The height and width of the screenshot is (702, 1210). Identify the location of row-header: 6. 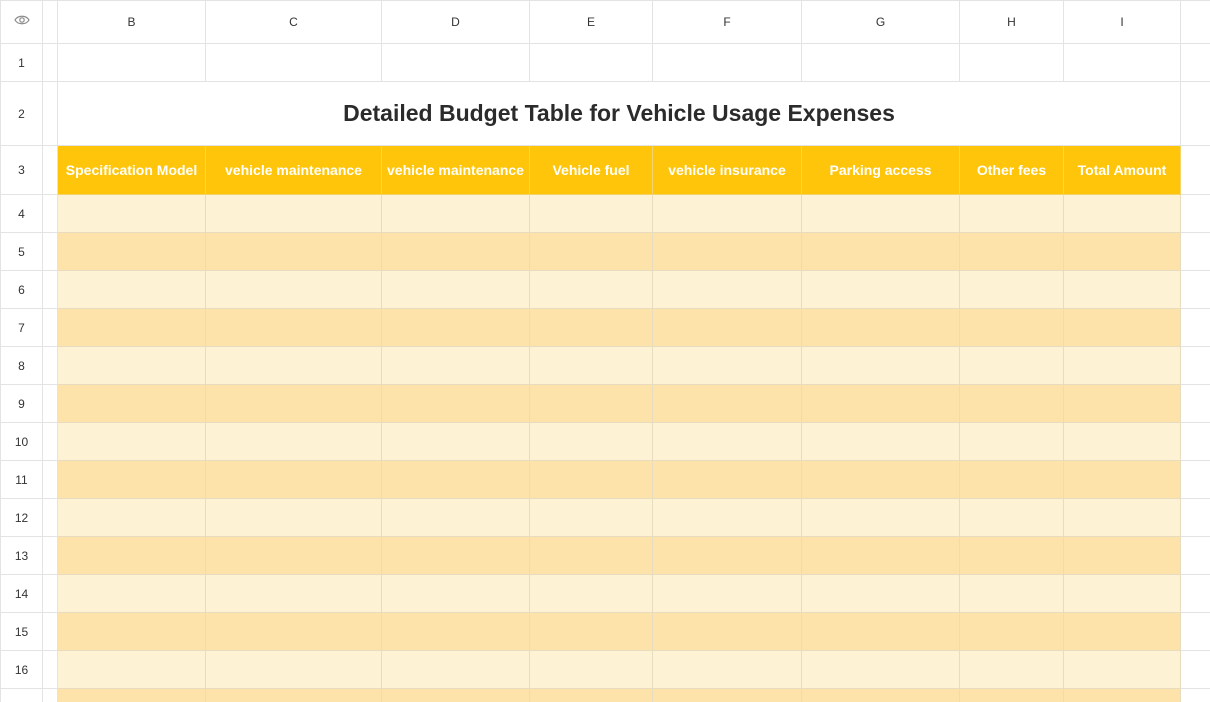
(21, 289).